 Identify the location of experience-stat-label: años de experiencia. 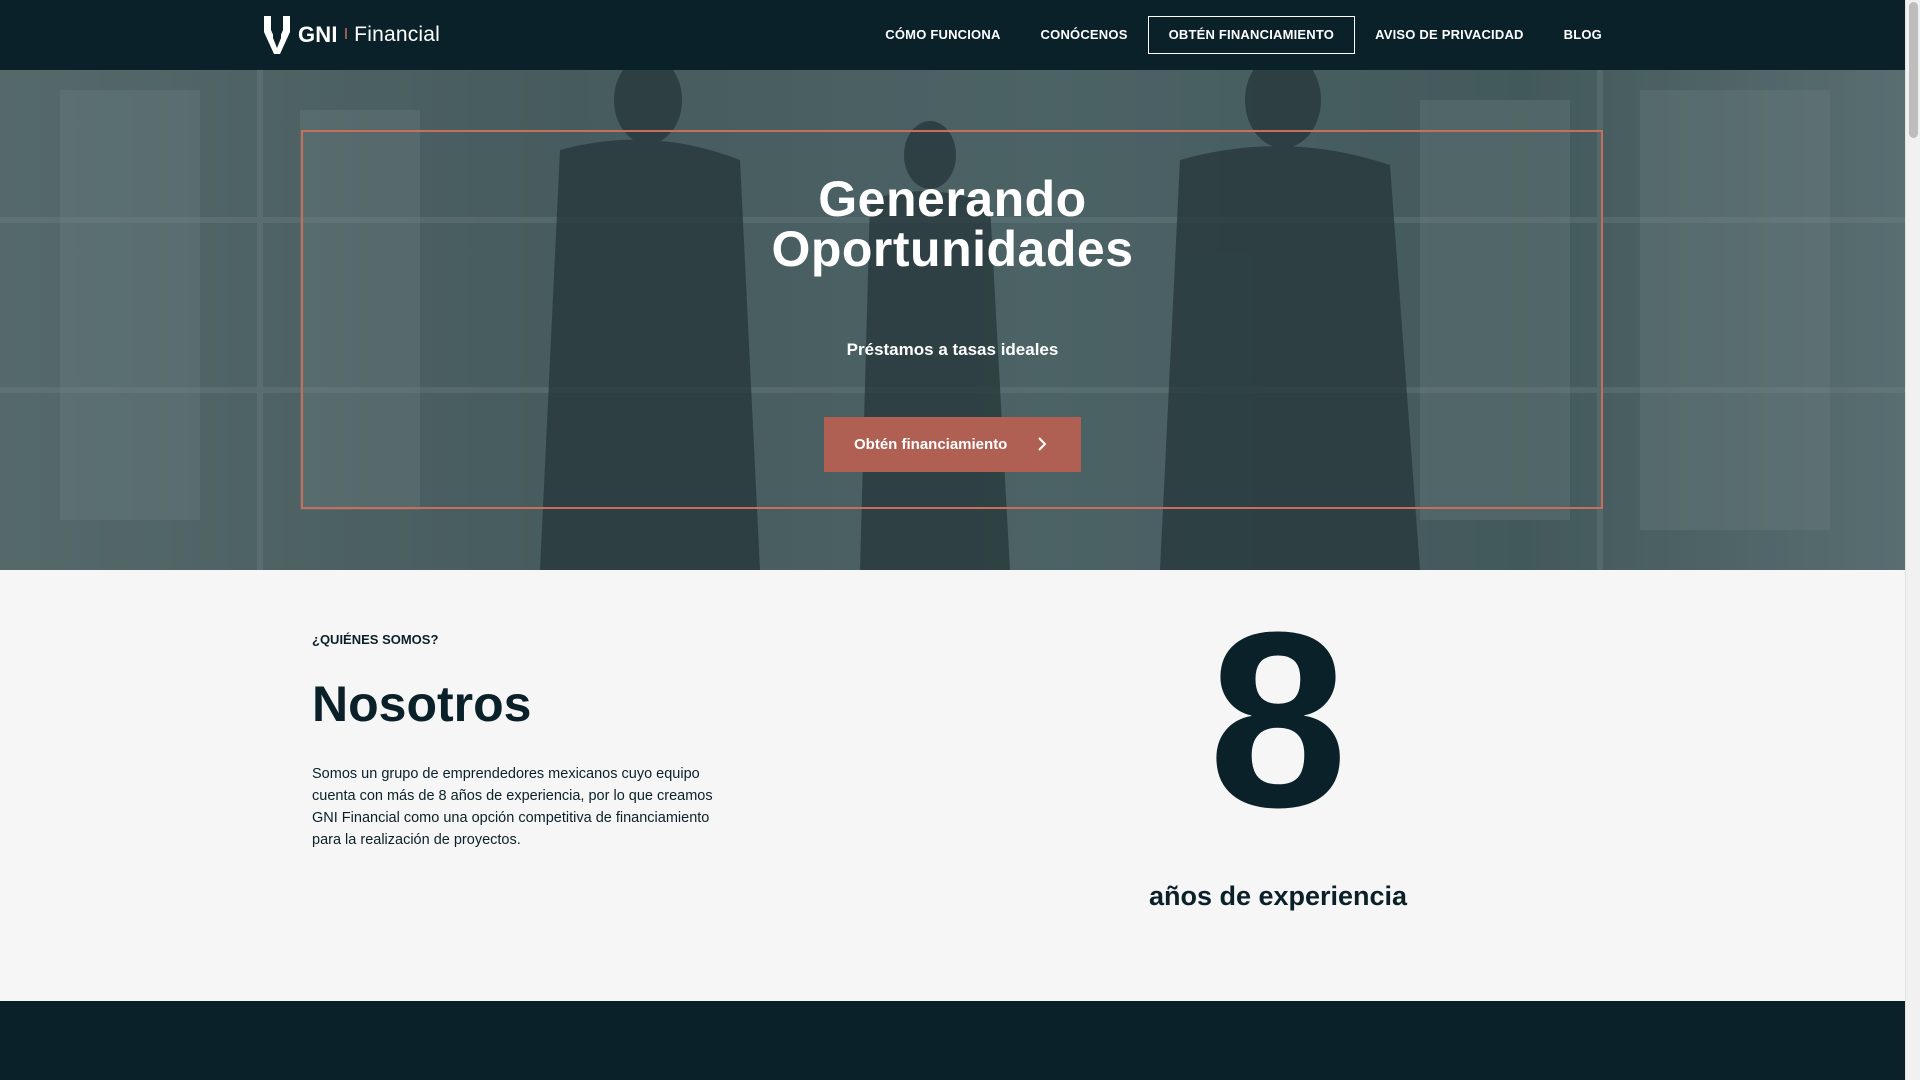
(1278, 896).